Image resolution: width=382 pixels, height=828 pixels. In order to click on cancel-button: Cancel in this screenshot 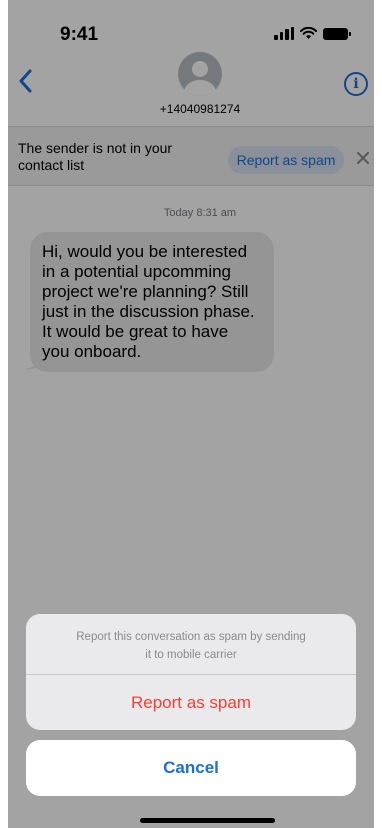, I will do `click(191, 768)`.